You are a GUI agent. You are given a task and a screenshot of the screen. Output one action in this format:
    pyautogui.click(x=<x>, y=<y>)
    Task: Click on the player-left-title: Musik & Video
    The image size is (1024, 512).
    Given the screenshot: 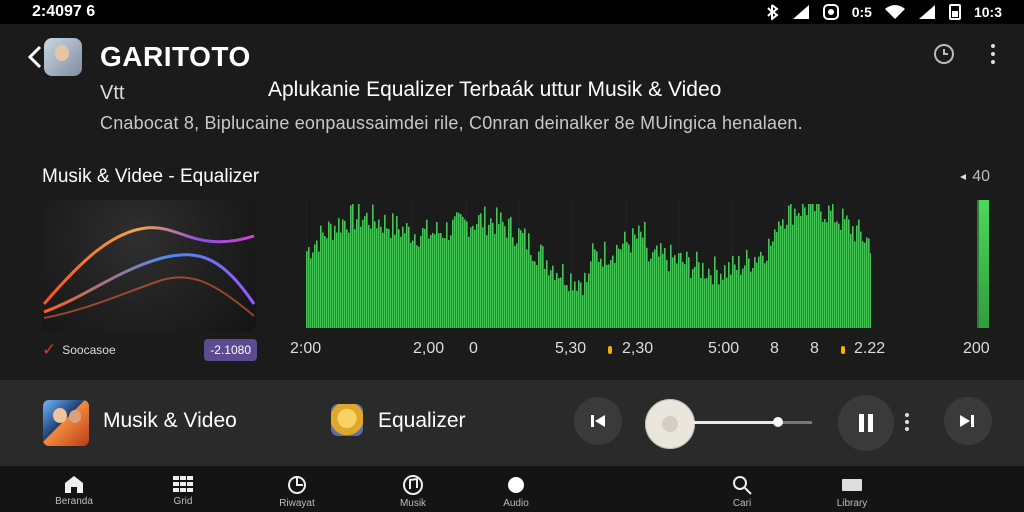 What is the action you would take?
    pyautogui.click(x=170, y=420)
    